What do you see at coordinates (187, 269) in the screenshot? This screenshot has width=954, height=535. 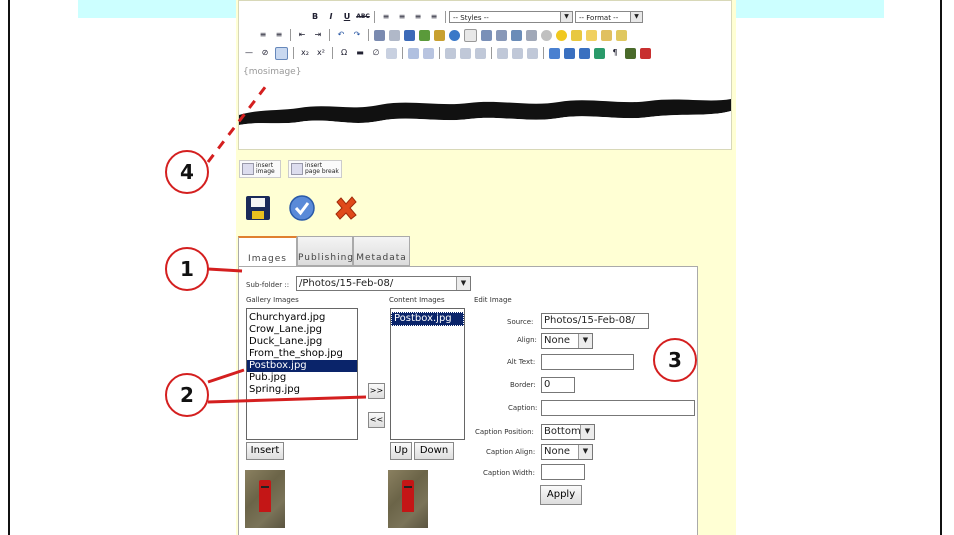 I see `callout-1: 1` at bounding box center [187, 269].